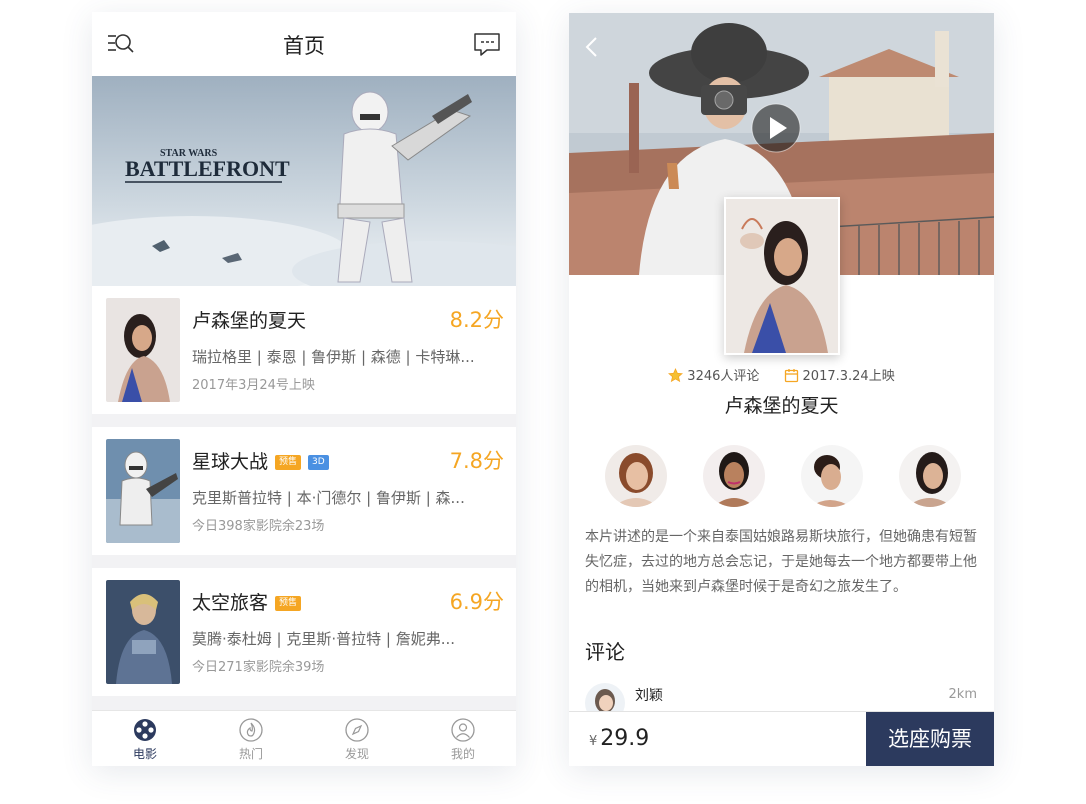 The image size is (1086, 804). I want to click on detail-poster, so click(782, 276).